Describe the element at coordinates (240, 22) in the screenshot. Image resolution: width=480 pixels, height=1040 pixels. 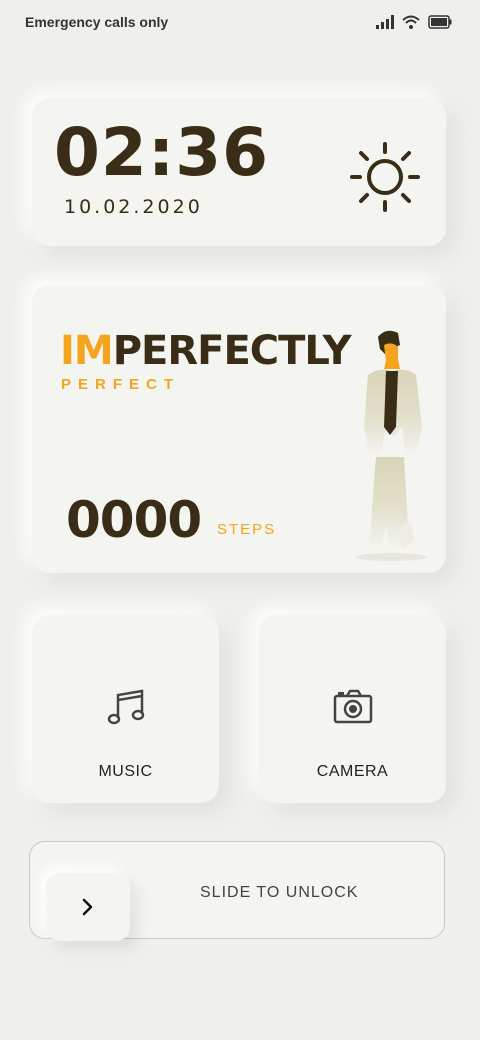
I see `status-bar: Emergency calls only` at that location.